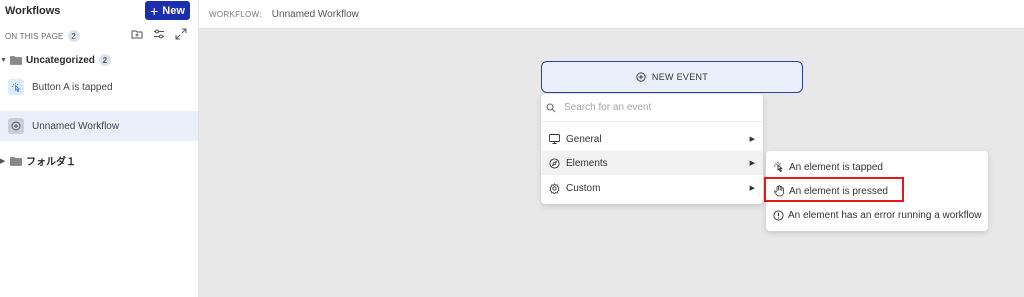  I want to click on menu-item-label: General, so click(584, 139).